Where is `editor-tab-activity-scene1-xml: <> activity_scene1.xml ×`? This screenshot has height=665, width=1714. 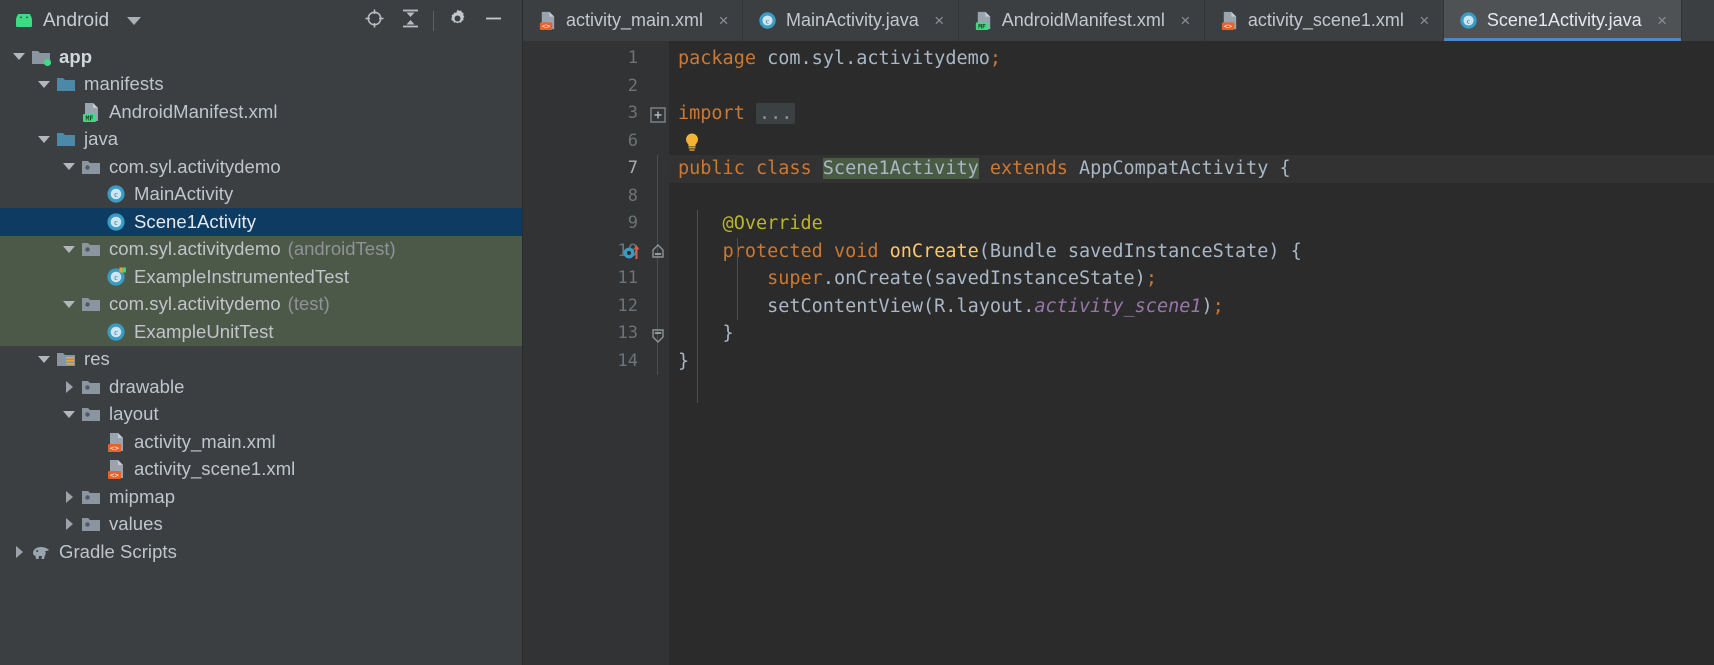 editor-tab-activity-scene1-xml: <> activity_scene1.xml × is located at coordinates (1324, 20).